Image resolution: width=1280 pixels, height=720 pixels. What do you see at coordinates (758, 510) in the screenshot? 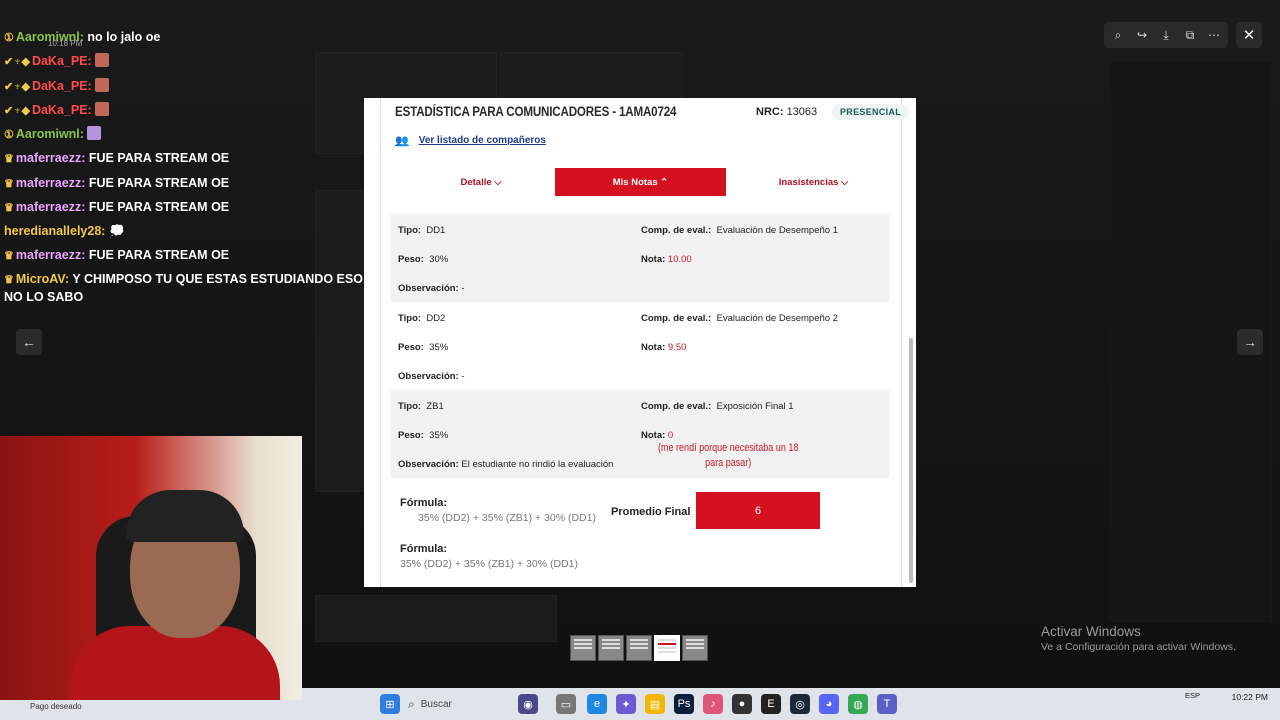
I see `promedio-value: 6` at bounding box center [758, 510].